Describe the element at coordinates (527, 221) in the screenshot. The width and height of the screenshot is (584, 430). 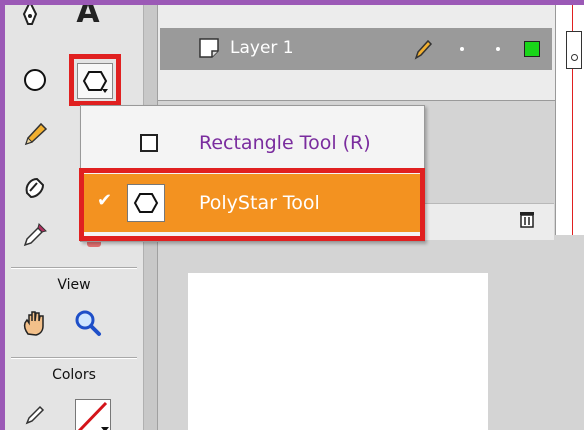
I see `trash-icon` at that location.